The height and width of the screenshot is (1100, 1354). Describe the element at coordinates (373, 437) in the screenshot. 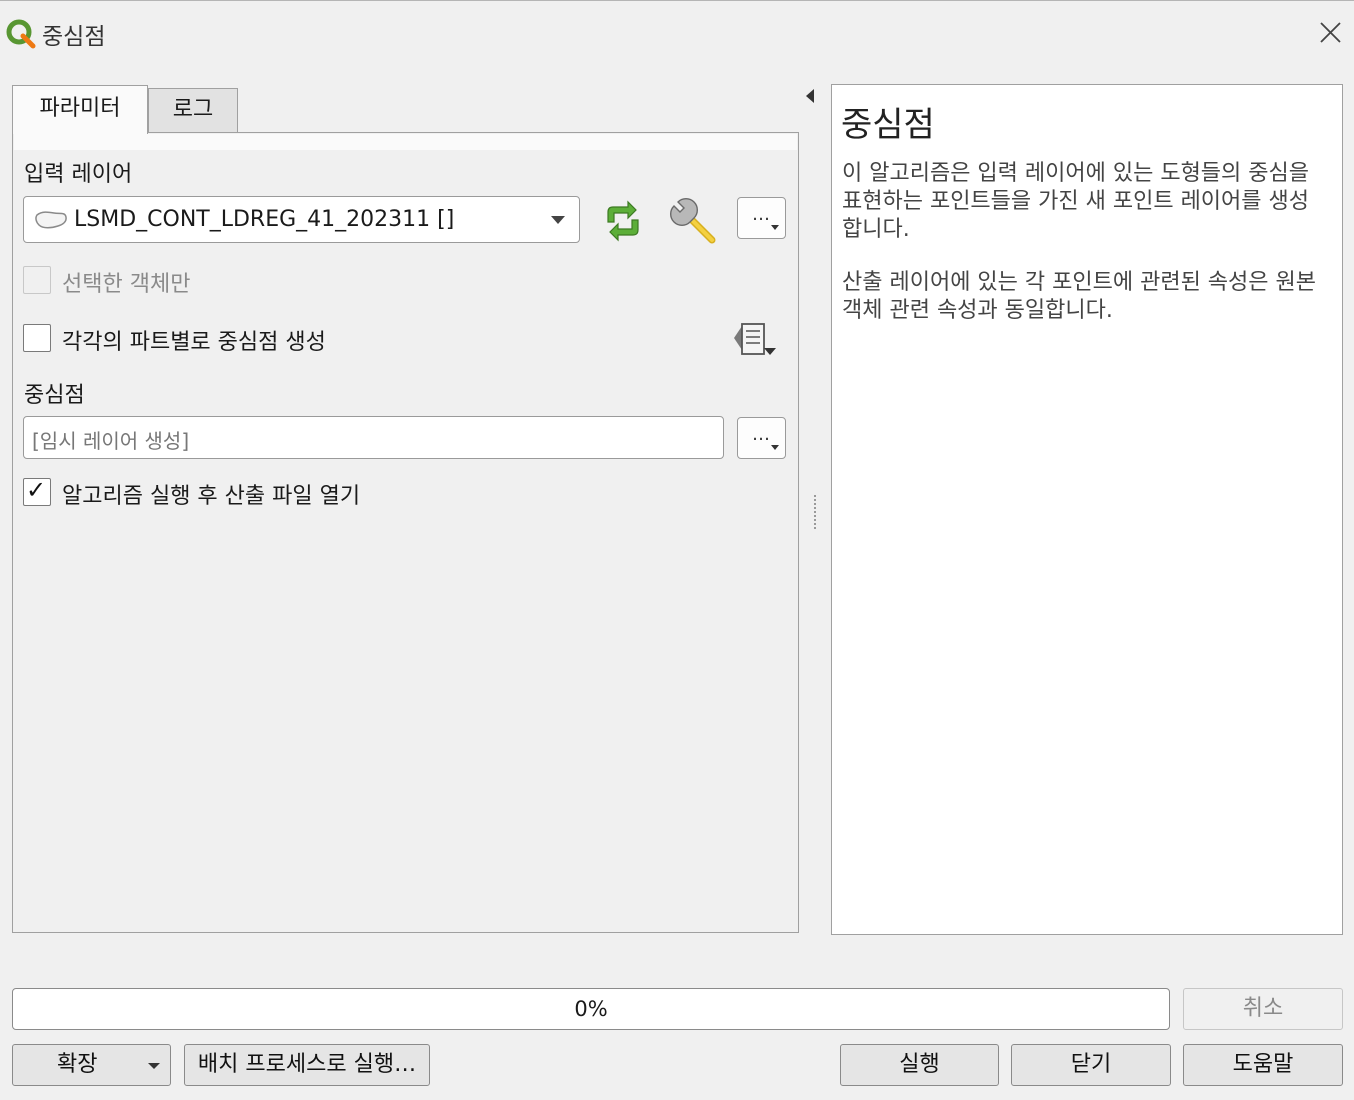

I see `output-path-input: [임시 레이어 생성]` at that location.